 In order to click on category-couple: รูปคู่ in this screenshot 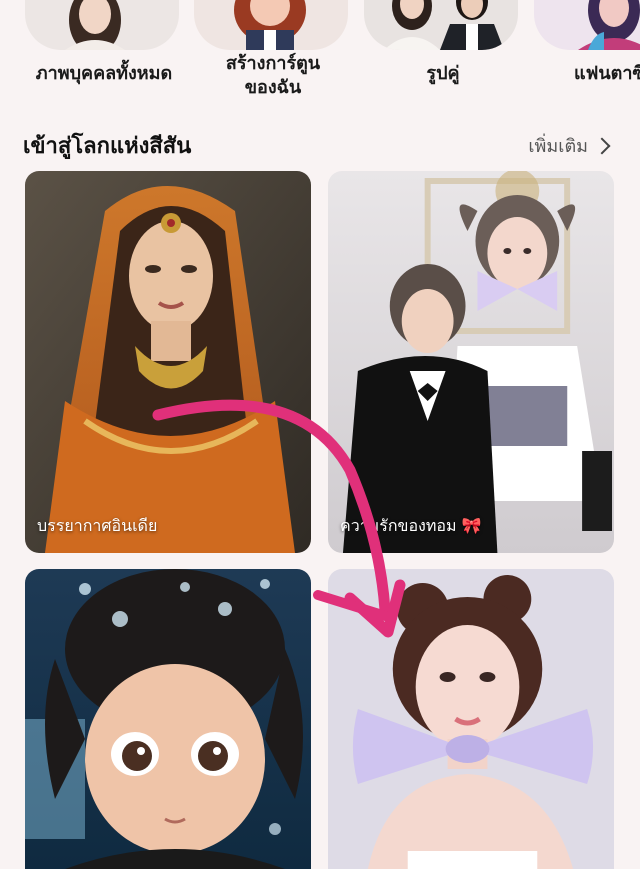, I will do `click(443, 55)`.